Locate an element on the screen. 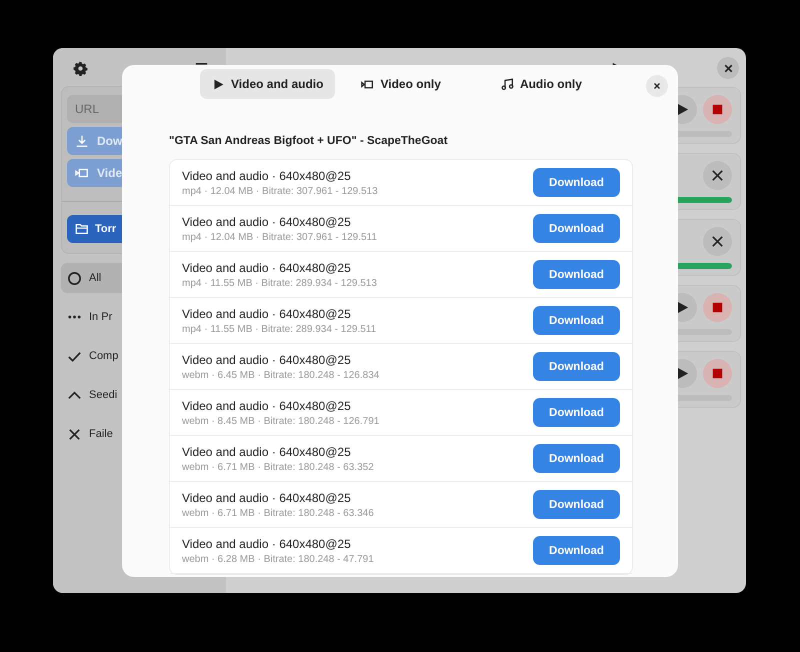 This screenshot has width=800, height=652. format-details: mp4 · 11.55 MB · Bitrate: 289.934 - 129.511 is located at coordinates (279, 329).